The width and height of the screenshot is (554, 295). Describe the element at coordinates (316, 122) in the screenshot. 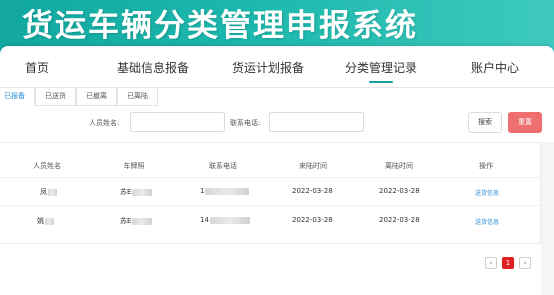

I see `phone-input` at that location.